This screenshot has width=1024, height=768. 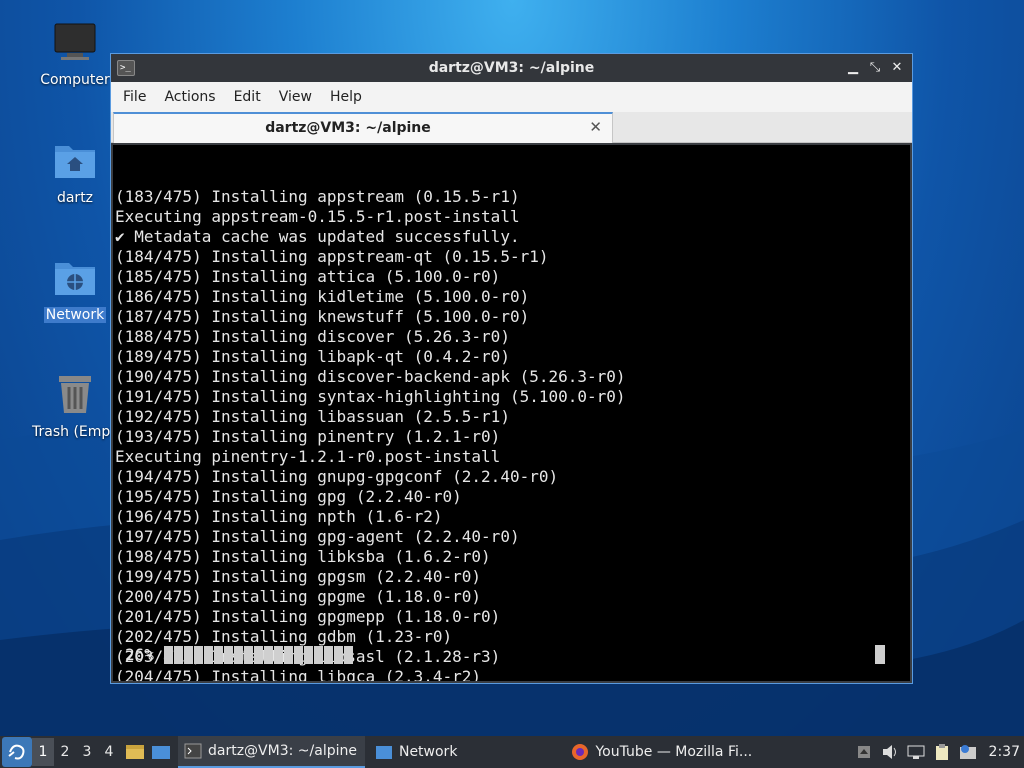 What do you see at coordinates (308, 616) in the screenshot?
I see `terminal-line: (201/475) Installing gpgmepp (1.18.0-r0)` at bounding box center [308, 616].